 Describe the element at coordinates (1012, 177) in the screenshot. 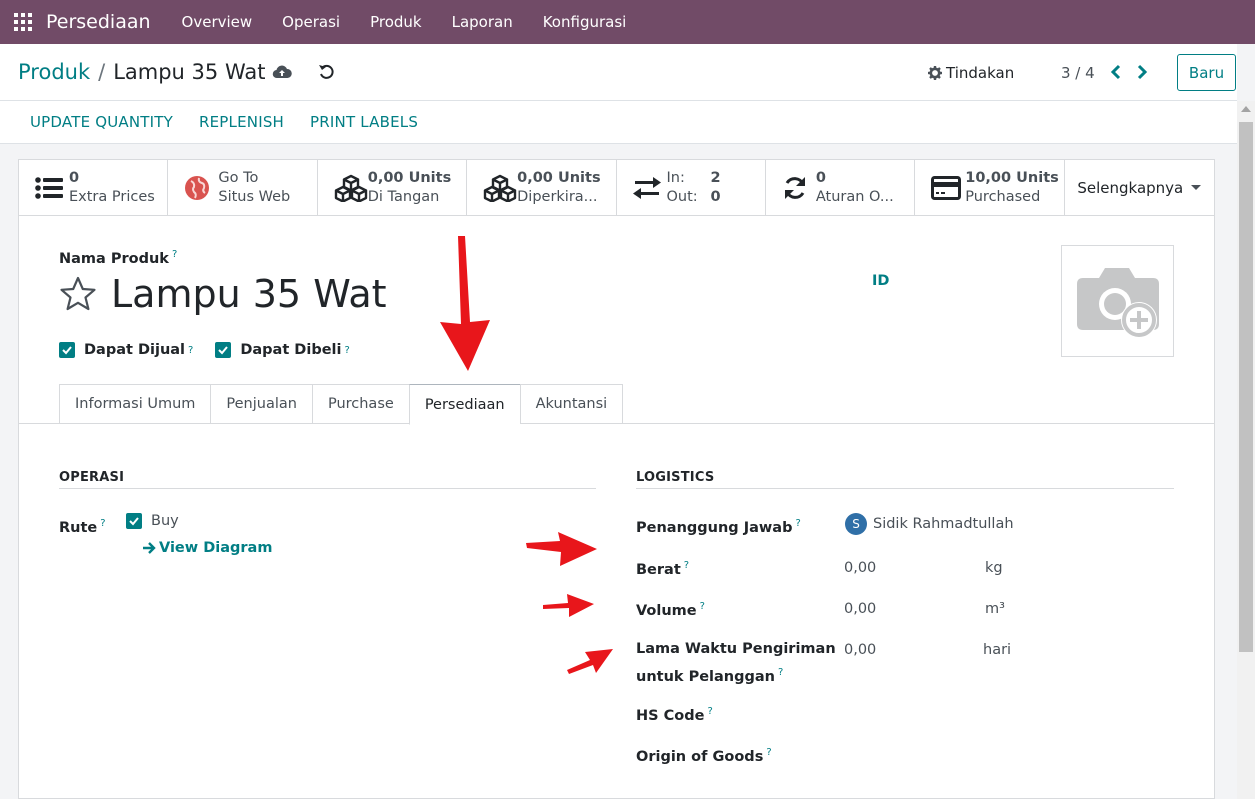

I see `smart-value: 10,00 Units` at that location.